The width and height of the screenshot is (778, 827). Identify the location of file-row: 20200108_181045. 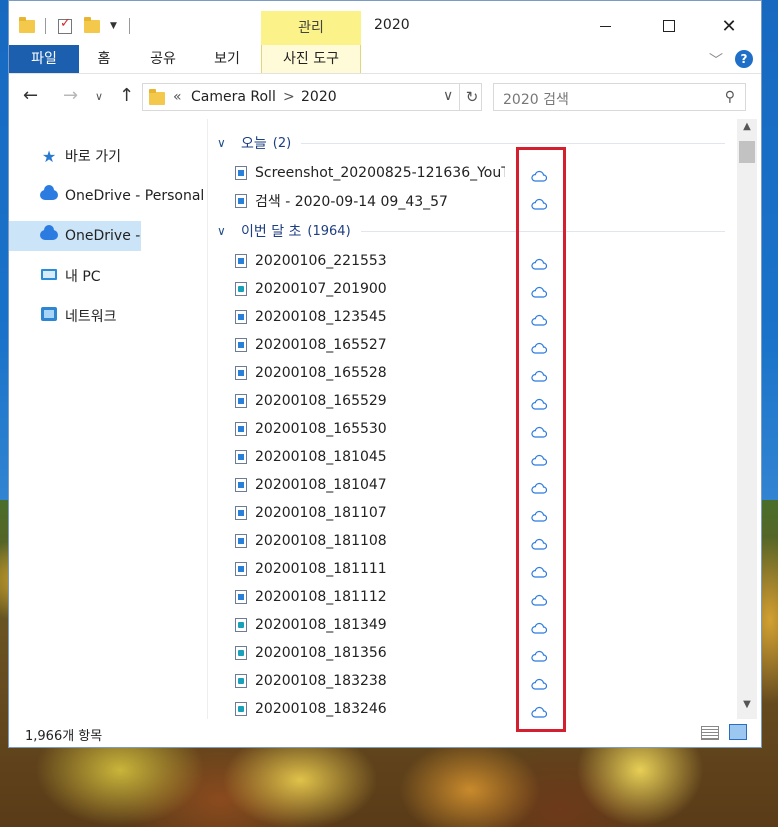
(469, 457).